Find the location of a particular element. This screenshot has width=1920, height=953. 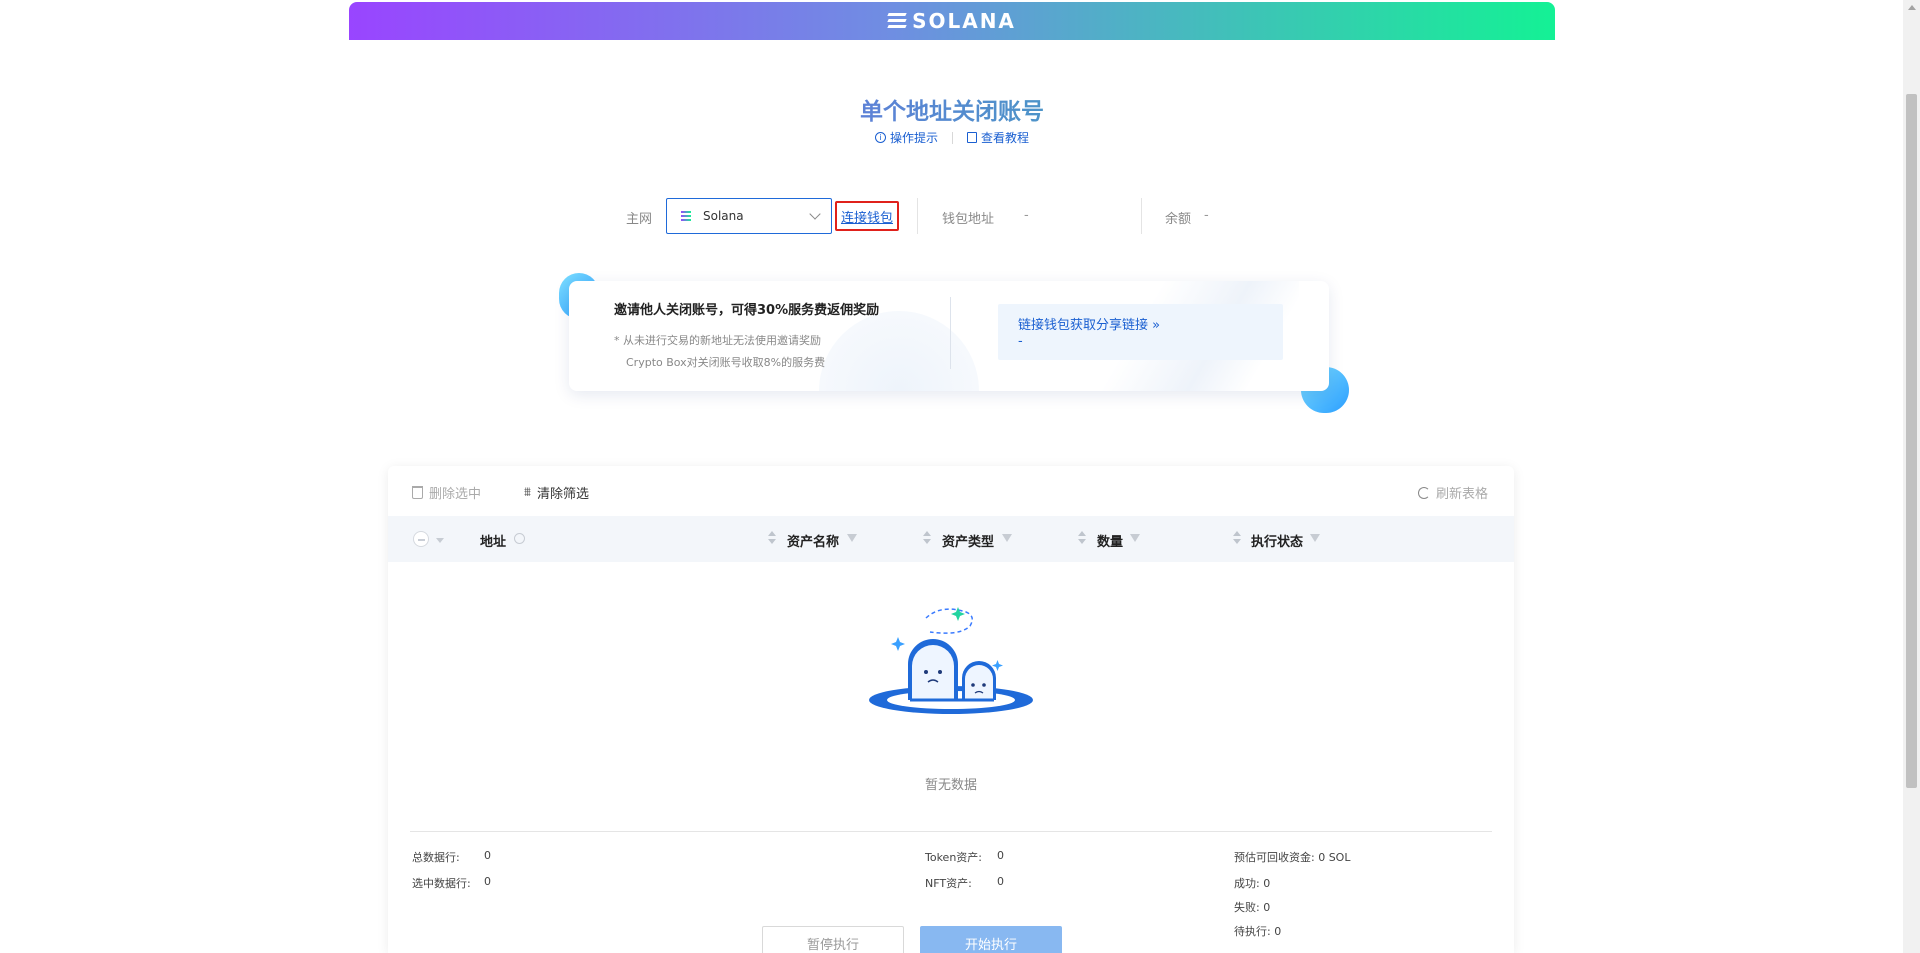

column-quantity: 数量 is located at coordinates (1110, 540).